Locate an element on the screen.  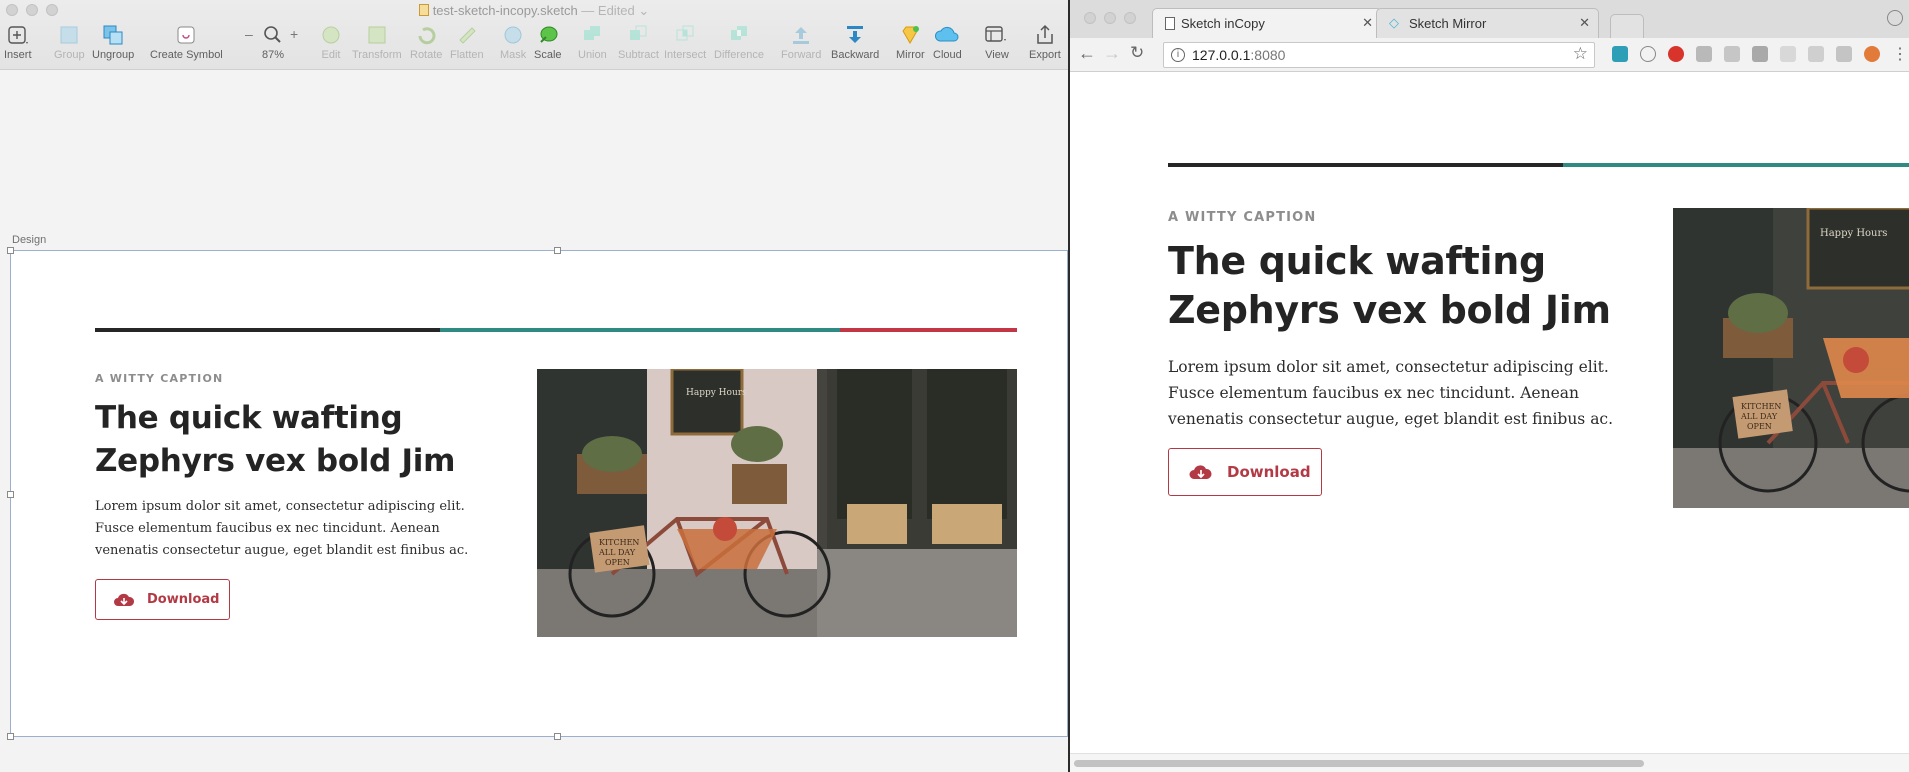
horizontal-scrollbar is located at coordinates (1489, 762).